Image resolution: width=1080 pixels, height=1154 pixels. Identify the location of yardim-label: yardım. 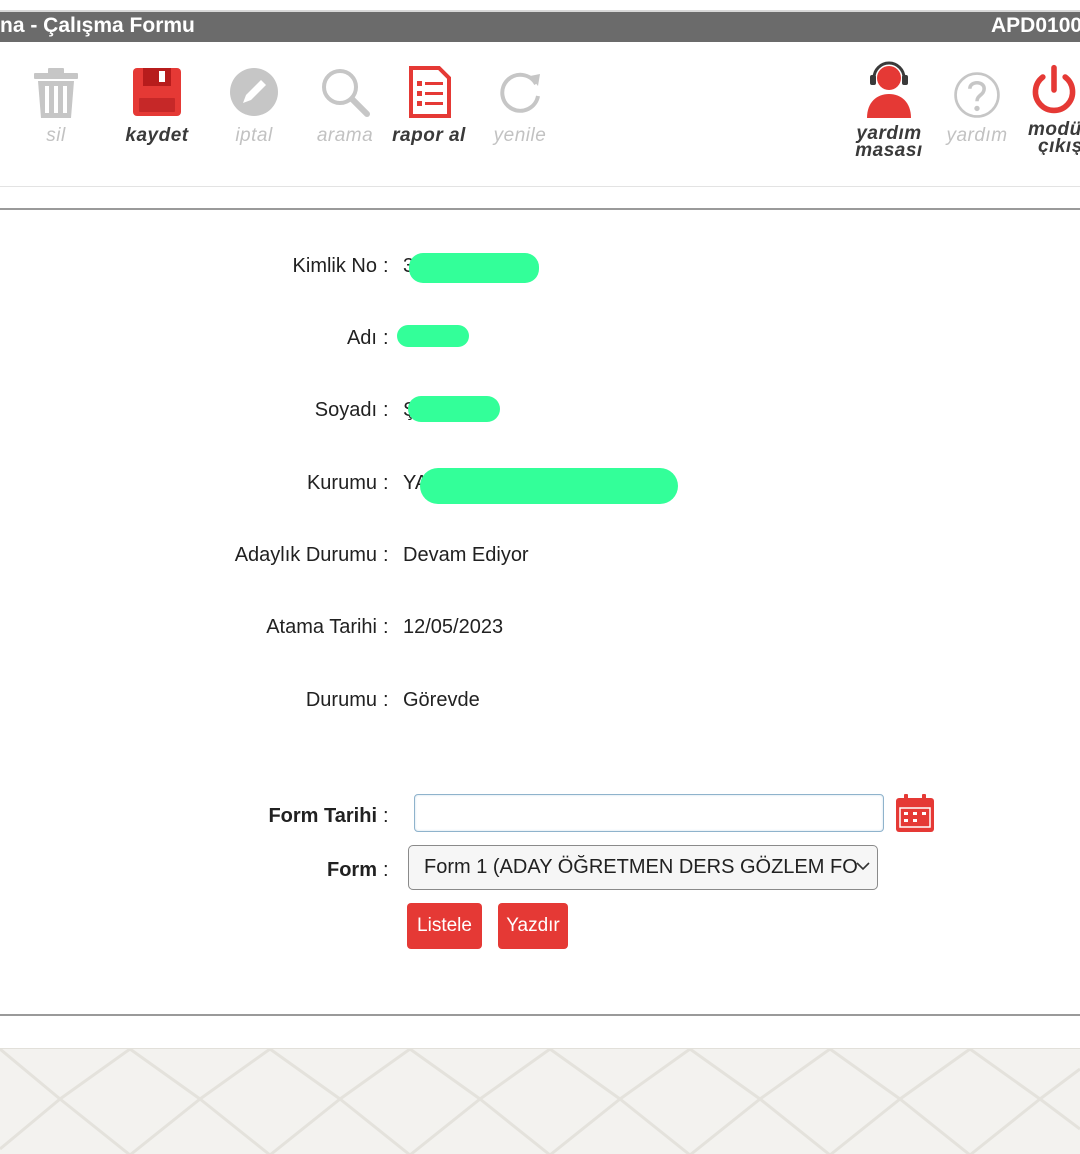
(977, 135).